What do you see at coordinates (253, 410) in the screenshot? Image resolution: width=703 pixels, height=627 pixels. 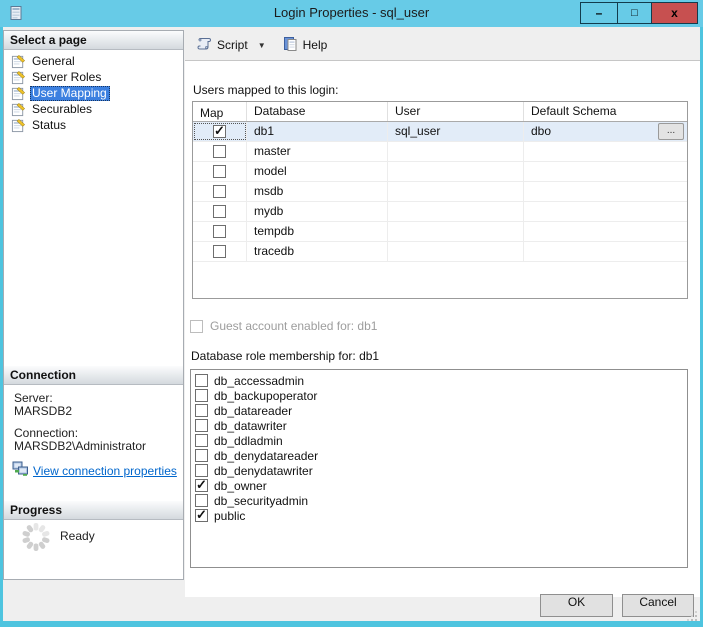 I see `role-label: db_datareader` at bounding box center [253, 410].